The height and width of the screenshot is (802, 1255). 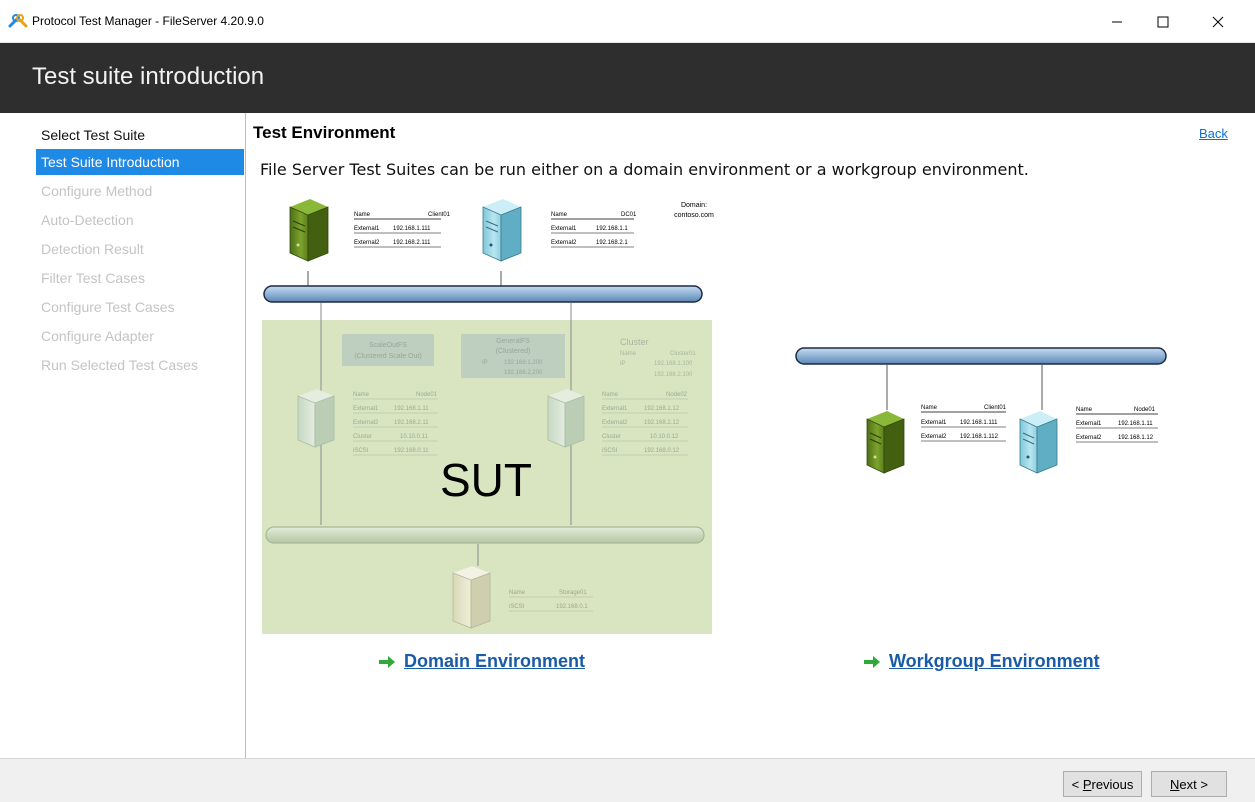 What do you see at coordinates (97, 336) in the screenshot?
I see `step-configure-adapter: Configure Adapter` at bounding box center [97, 336].